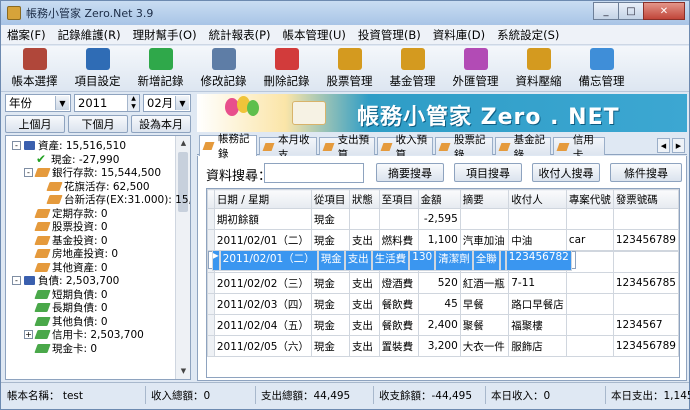 The image size is (690, 410). Describe the element at coordinates (484, 199) in the screenshot. I see `column-header: 摘要` at that location.